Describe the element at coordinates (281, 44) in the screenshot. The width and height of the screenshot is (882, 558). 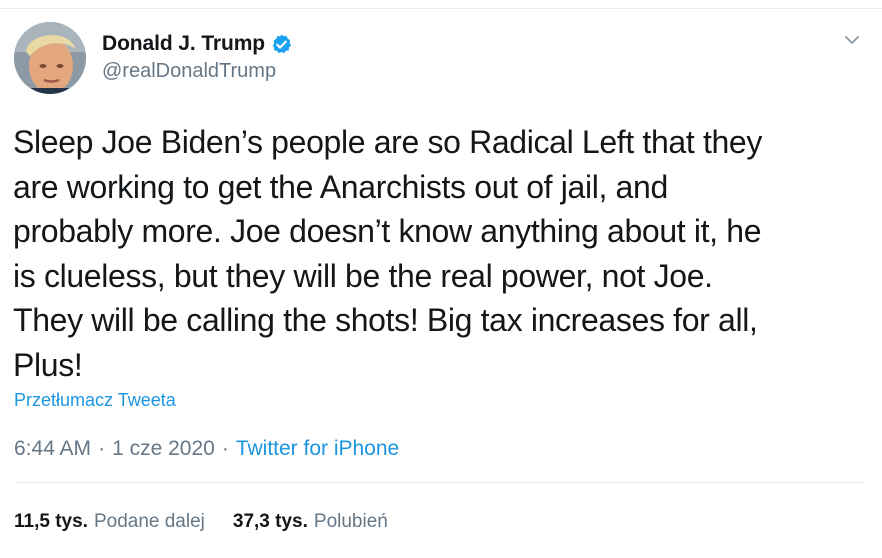
I see `verified-badge-icon` at that location.